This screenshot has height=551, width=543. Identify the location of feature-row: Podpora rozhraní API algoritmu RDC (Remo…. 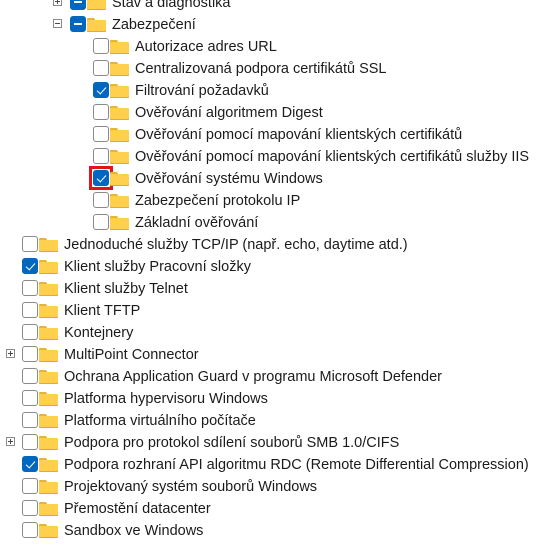
(271, 465).